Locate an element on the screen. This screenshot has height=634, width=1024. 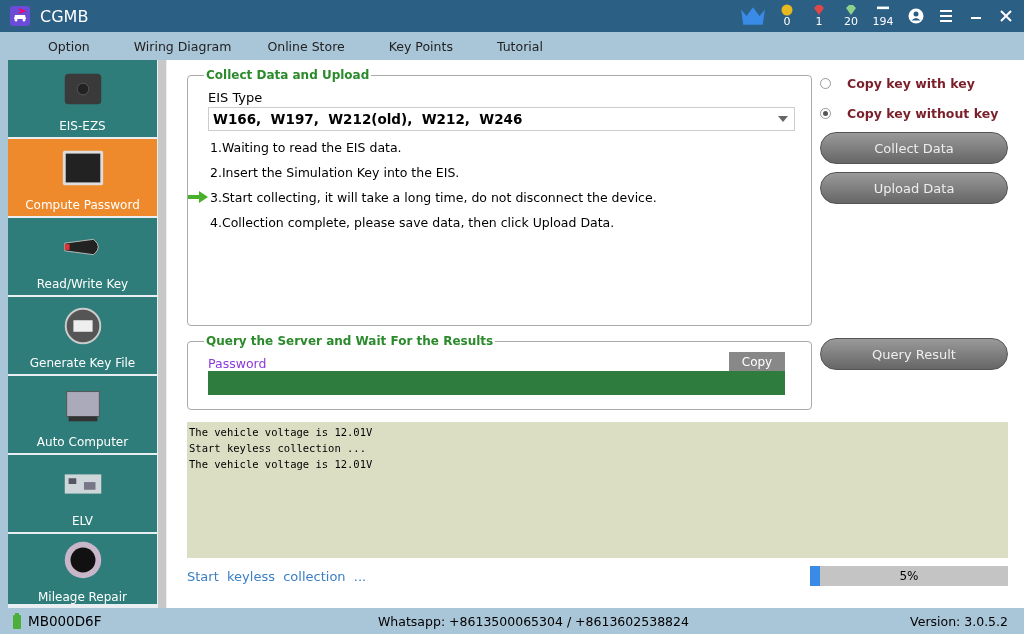
scrollbar is located at coordinates (162, 334).